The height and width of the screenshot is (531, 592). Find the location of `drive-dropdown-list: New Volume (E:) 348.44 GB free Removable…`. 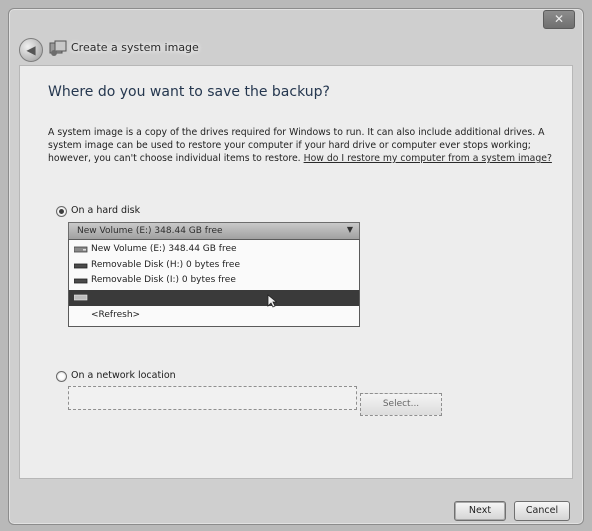

drive-dropdown-list: New Volume (E:) 348.44 GB free Removable… is located at coordinates (214, 283).